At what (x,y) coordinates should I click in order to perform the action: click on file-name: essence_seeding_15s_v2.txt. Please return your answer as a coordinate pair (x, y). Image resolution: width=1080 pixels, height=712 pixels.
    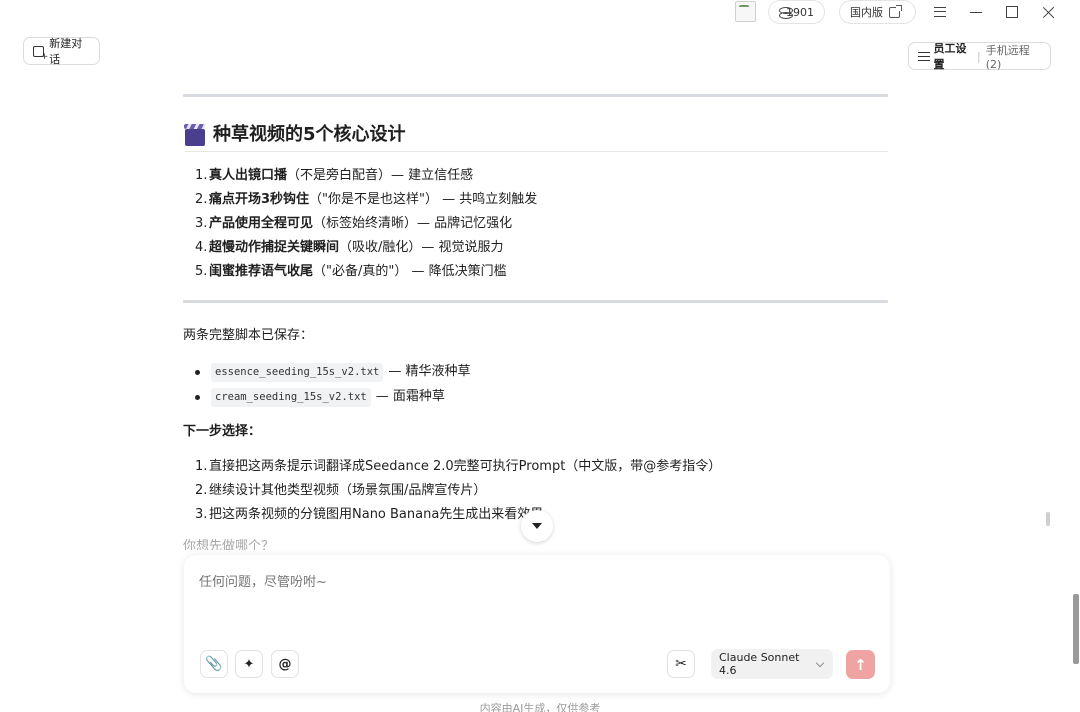
    Looking at the image, I should click on (297, 372).